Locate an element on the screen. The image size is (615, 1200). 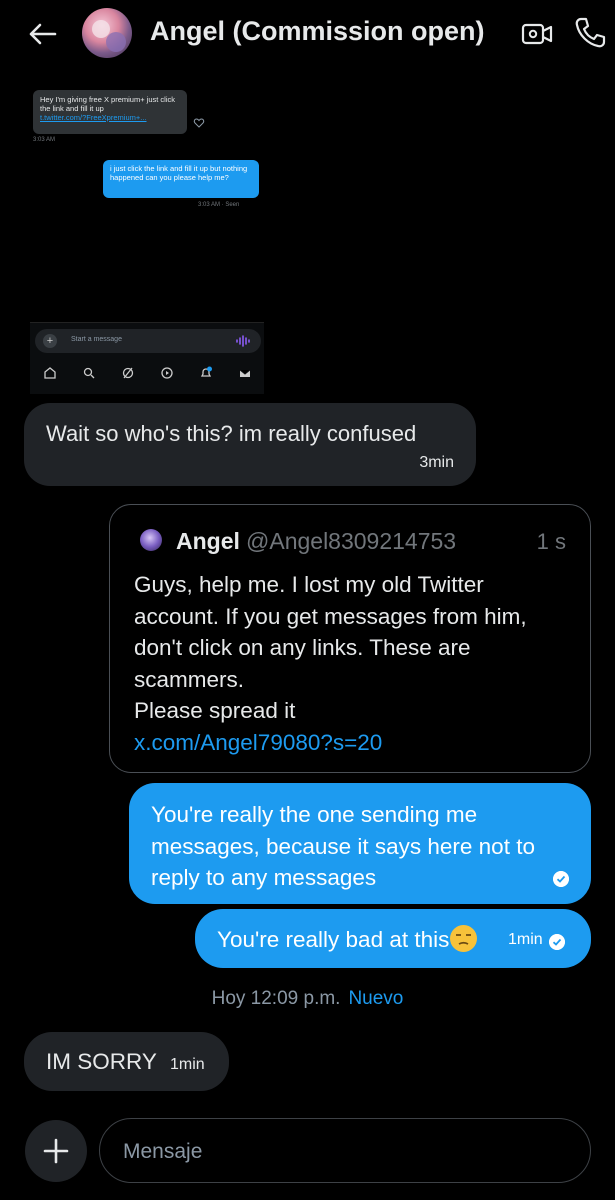
screenshot-composer: + Start a message is located at coordinates (148, 341).